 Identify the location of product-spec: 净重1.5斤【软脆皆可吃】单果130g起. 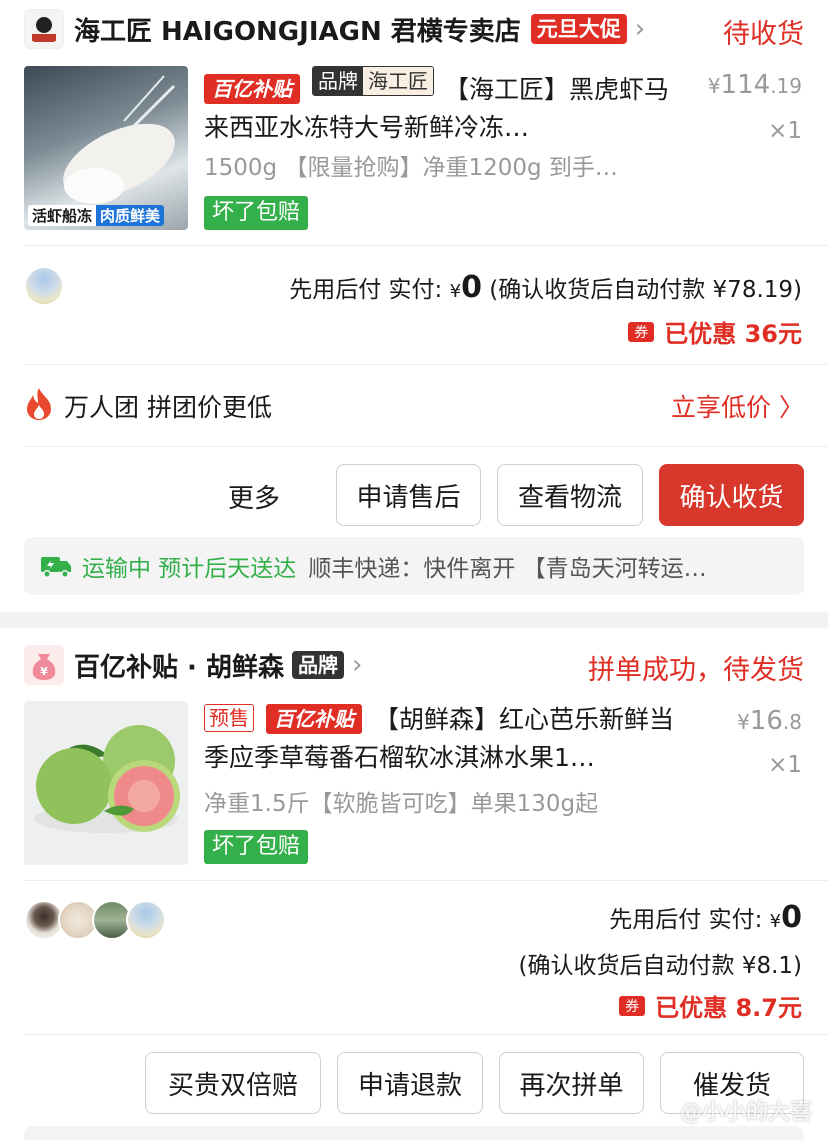
(439, 801).